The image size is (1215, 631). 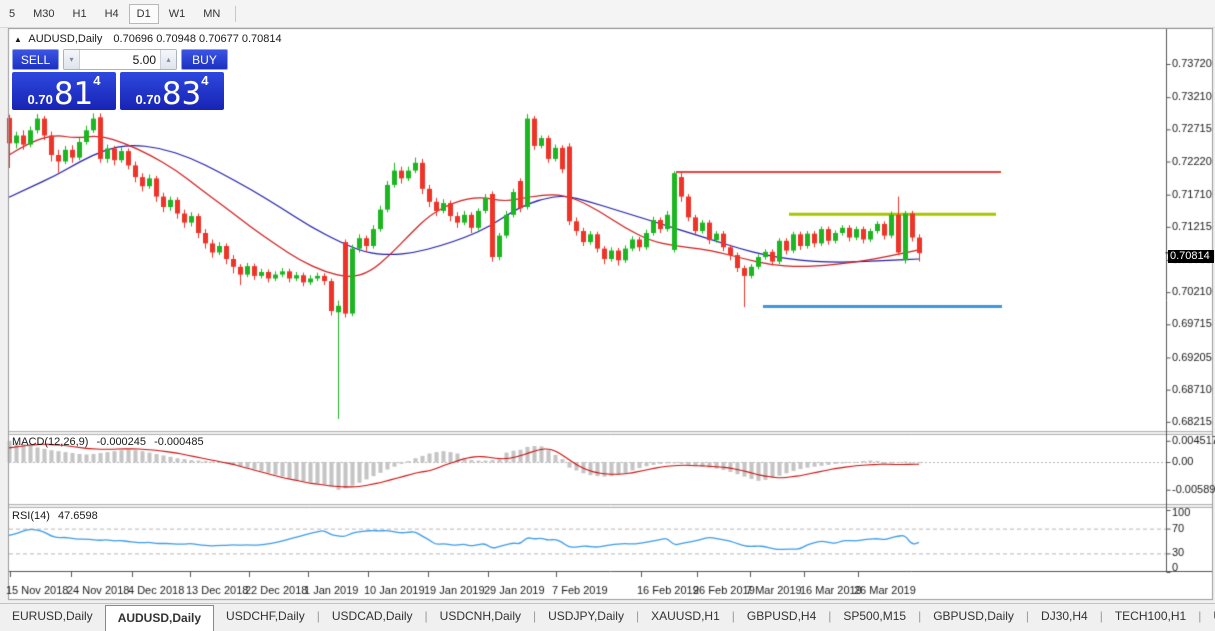 What do you see at coordinates (40, 99) in the screenshot?
I see `sell-price-prefix: 0.70` at bounding box center [40, 99].